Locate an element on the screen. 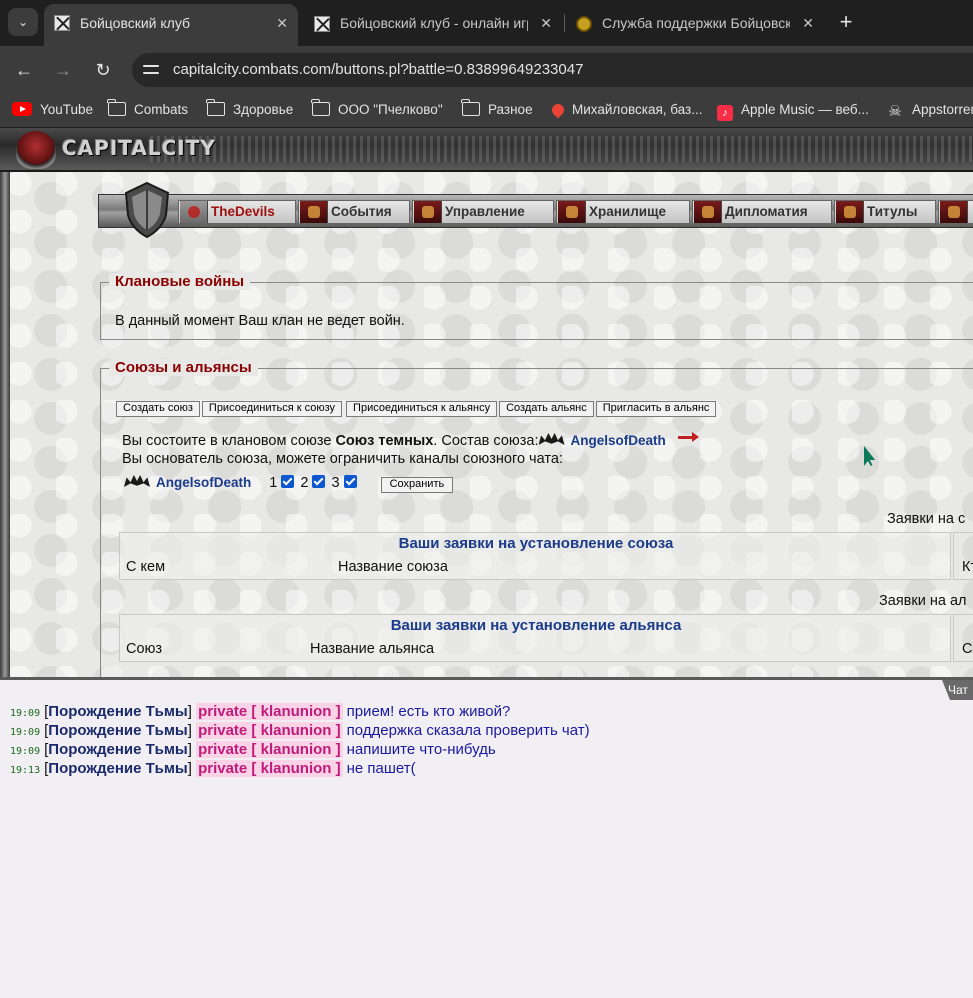  music-note-icon: ♪ is located at coordinates (725, 113).